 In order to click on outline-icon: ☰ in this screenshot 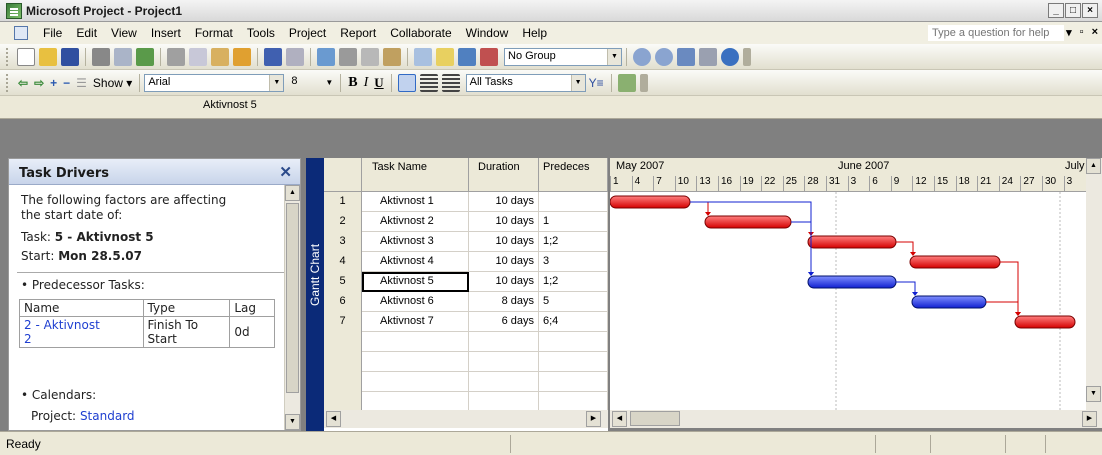, I will do `click(81, 83)`.